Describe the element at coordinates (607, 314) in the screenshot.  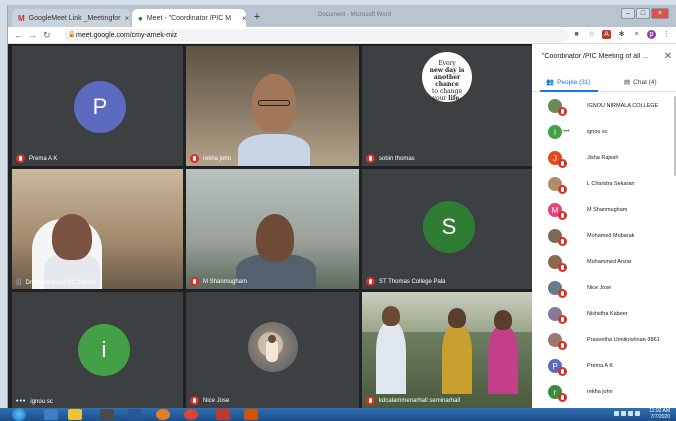
I see `participant-name: Nishidha Kabeer` at that location.